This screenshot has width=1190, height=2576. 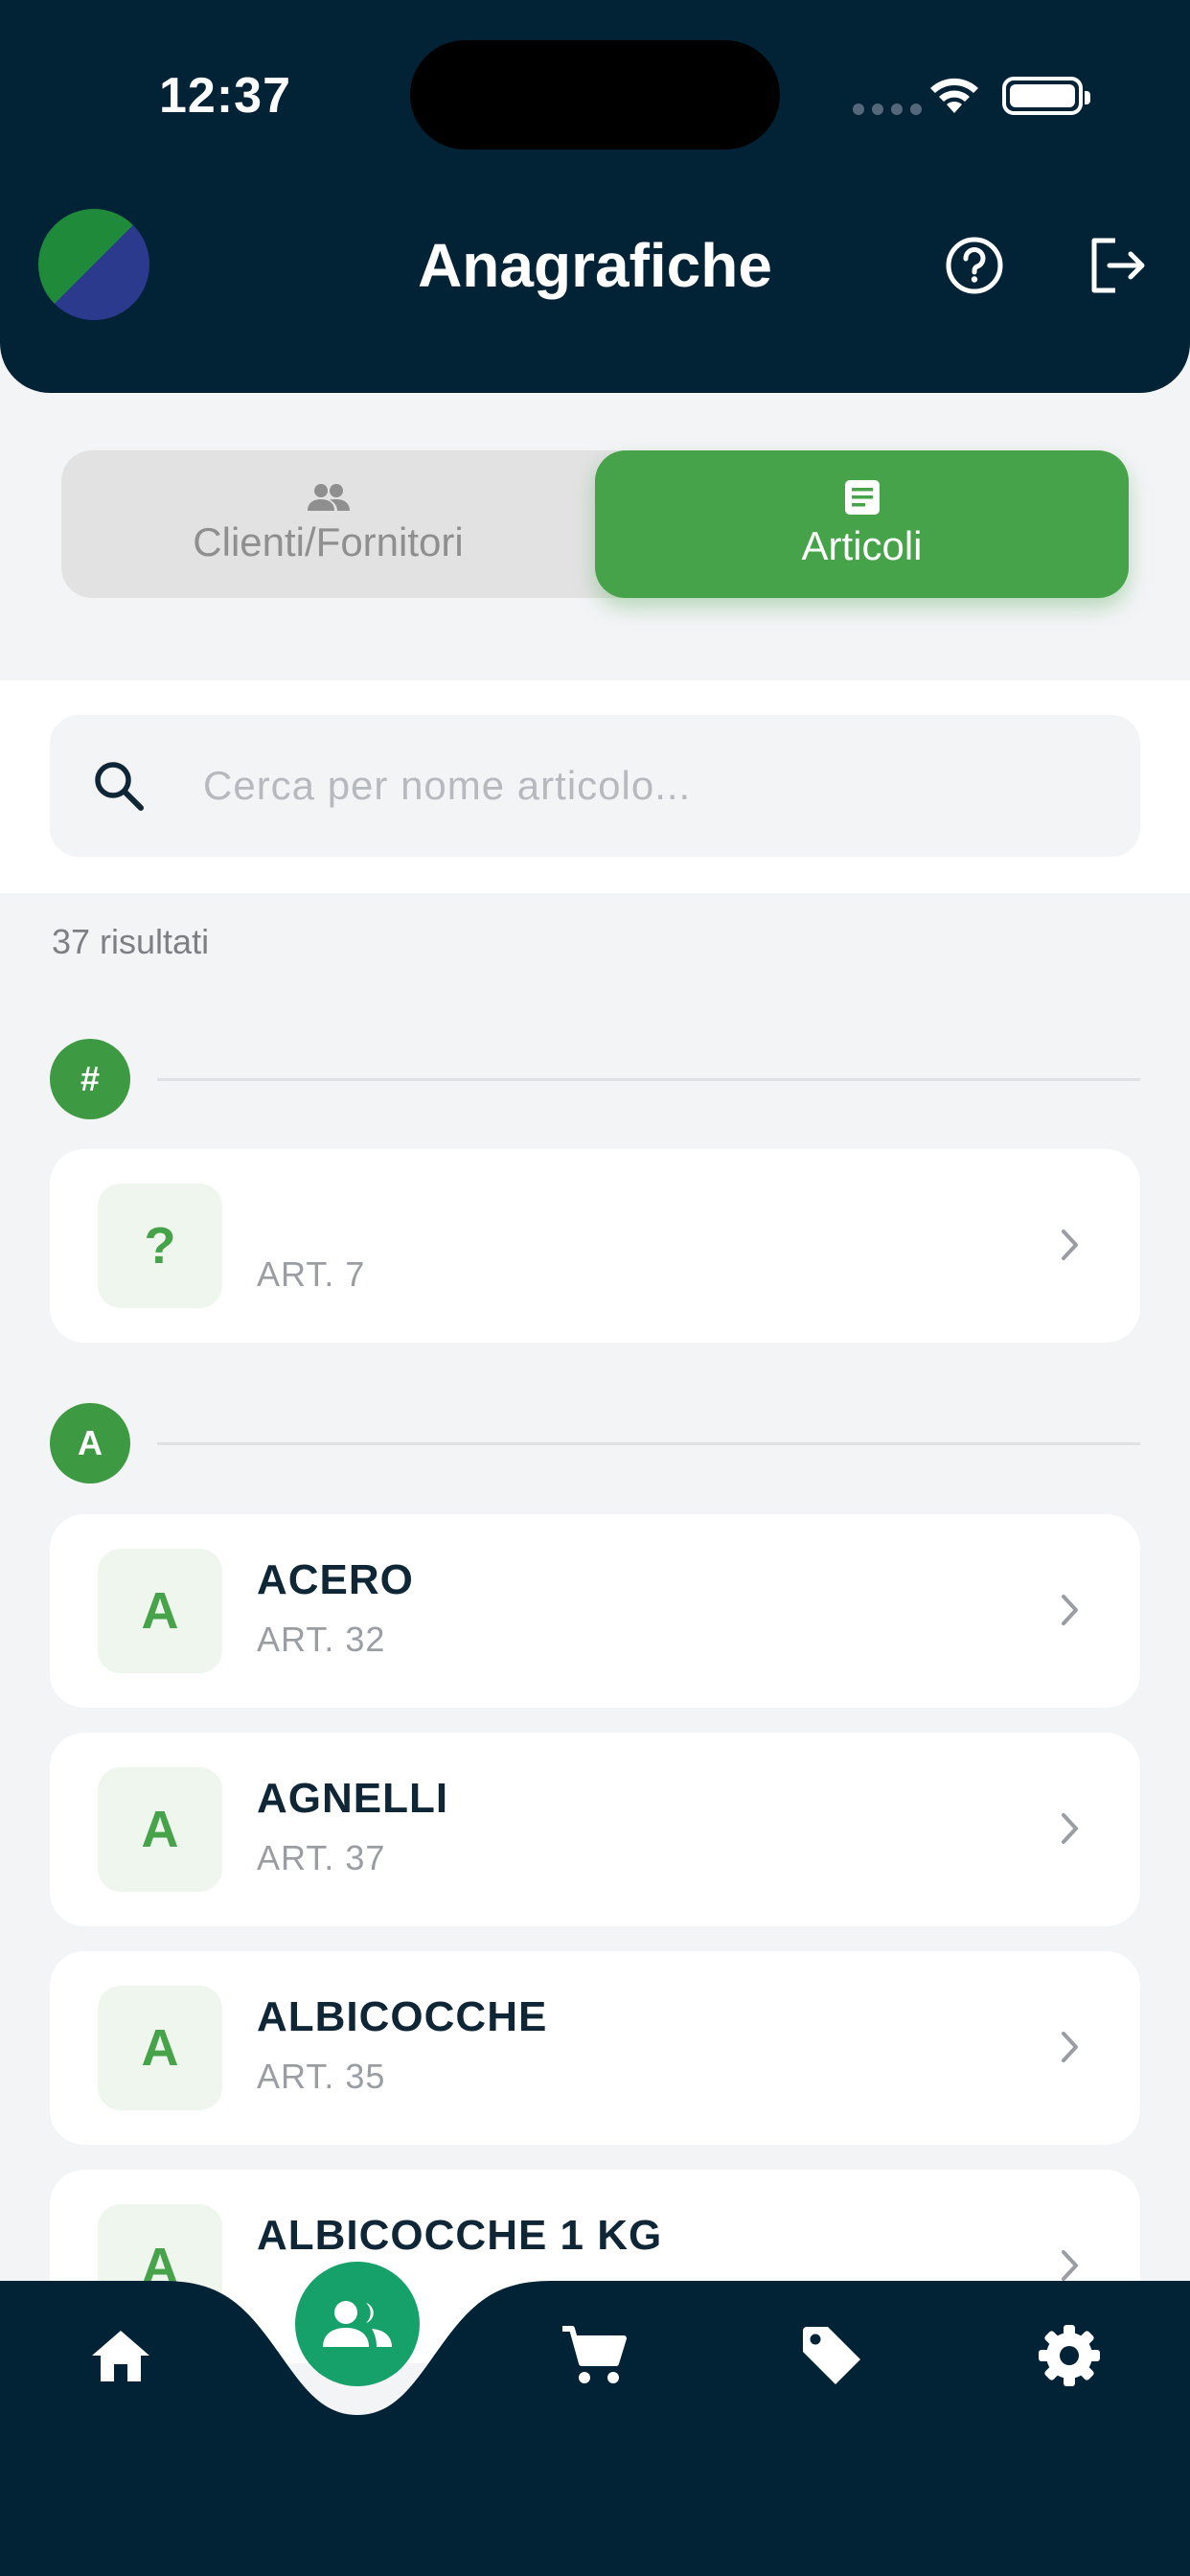 I want to click on wifi-icon, so click(x=954, y=95).